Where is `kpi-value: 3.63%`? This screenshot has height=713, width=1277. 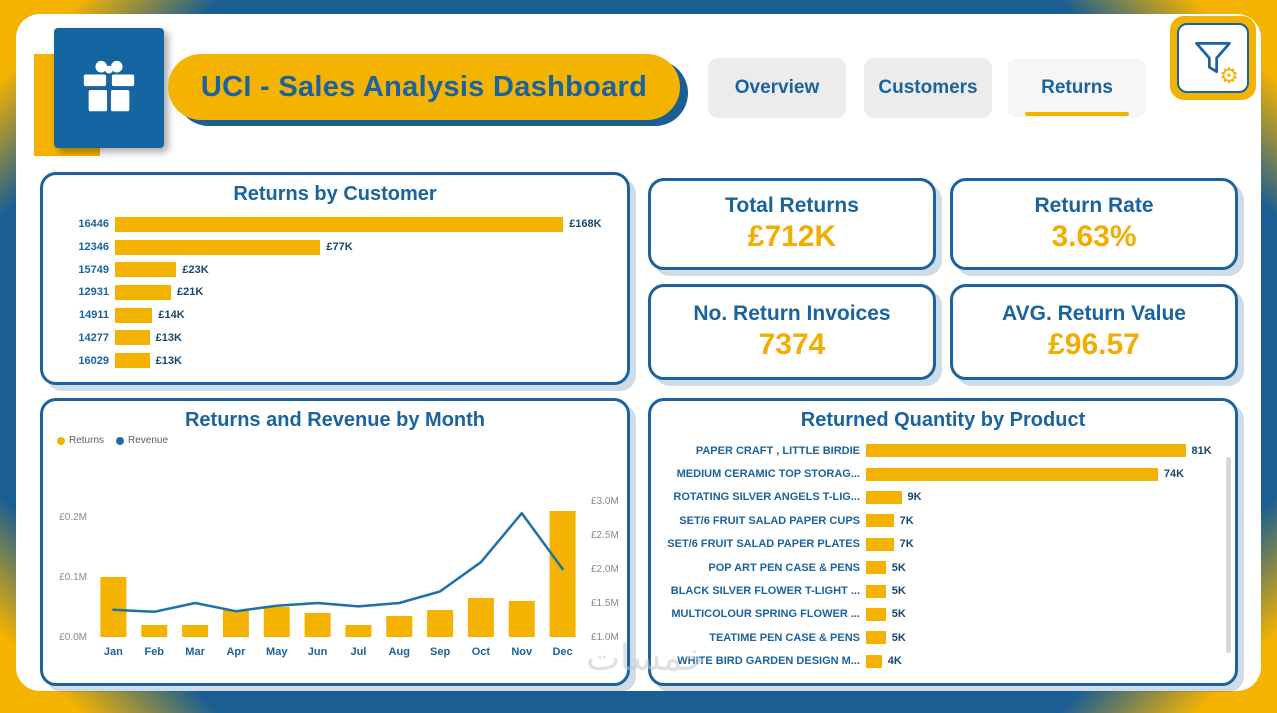
kpi-value: 3.63% is located at coordinates (1094, 236).